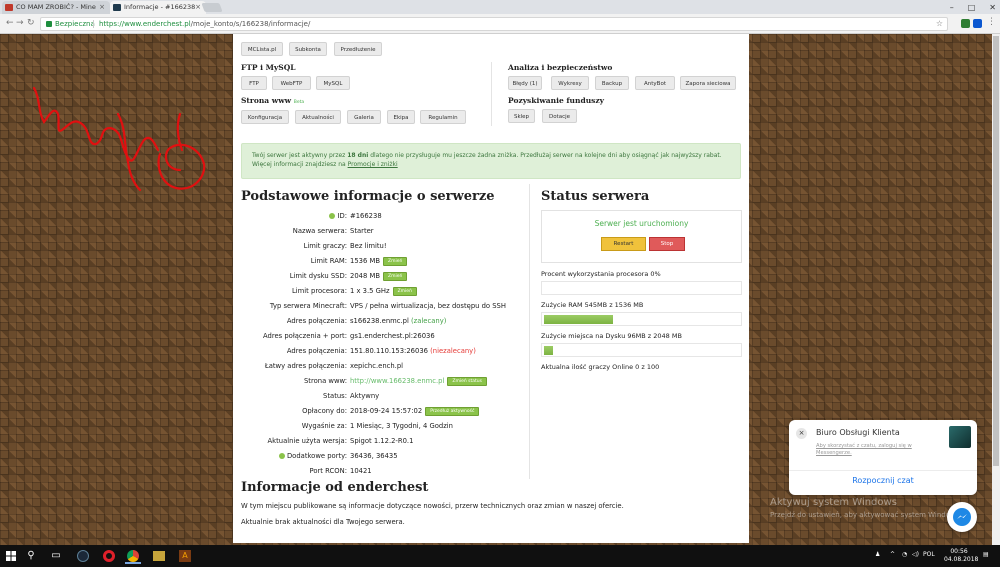  What do you see at coordinates (996, 289) in the screenshot?
I see `page-scrollbar` at bounding box center [996, 289].